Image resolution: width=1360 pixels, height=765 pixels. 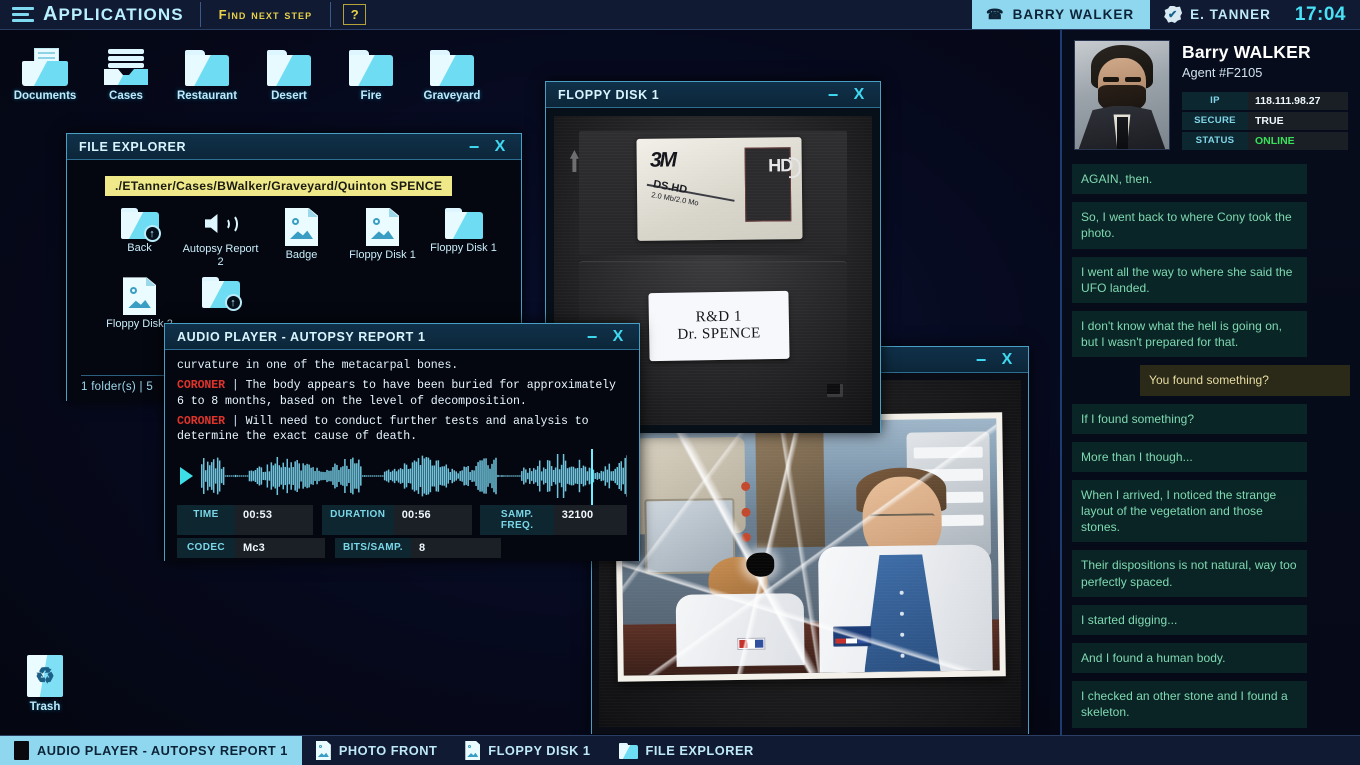 I want to click on taskbar-item-label: AUDIO PLAYER - AUTOPSY REPORT 1, so click(x=162, y=750).